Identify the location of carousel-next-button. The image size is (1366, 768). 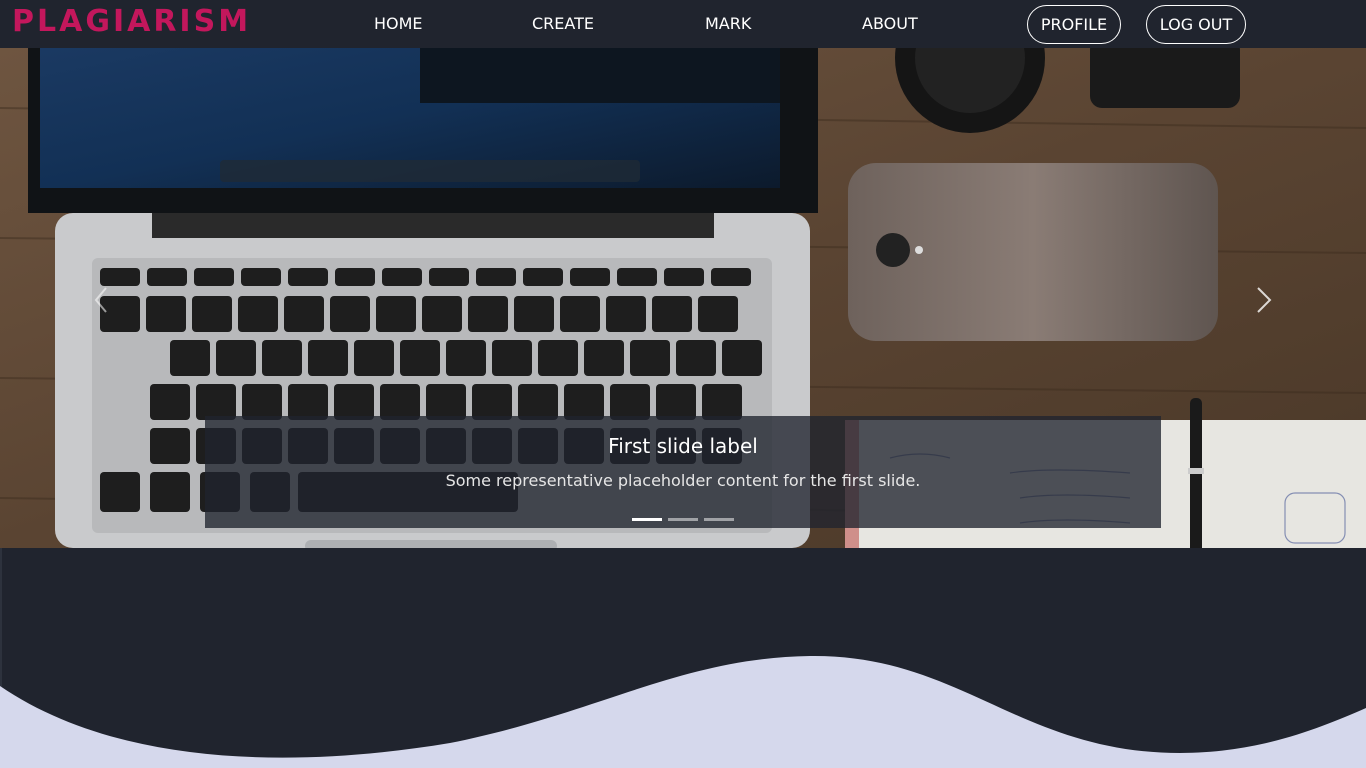
(1265, 300).